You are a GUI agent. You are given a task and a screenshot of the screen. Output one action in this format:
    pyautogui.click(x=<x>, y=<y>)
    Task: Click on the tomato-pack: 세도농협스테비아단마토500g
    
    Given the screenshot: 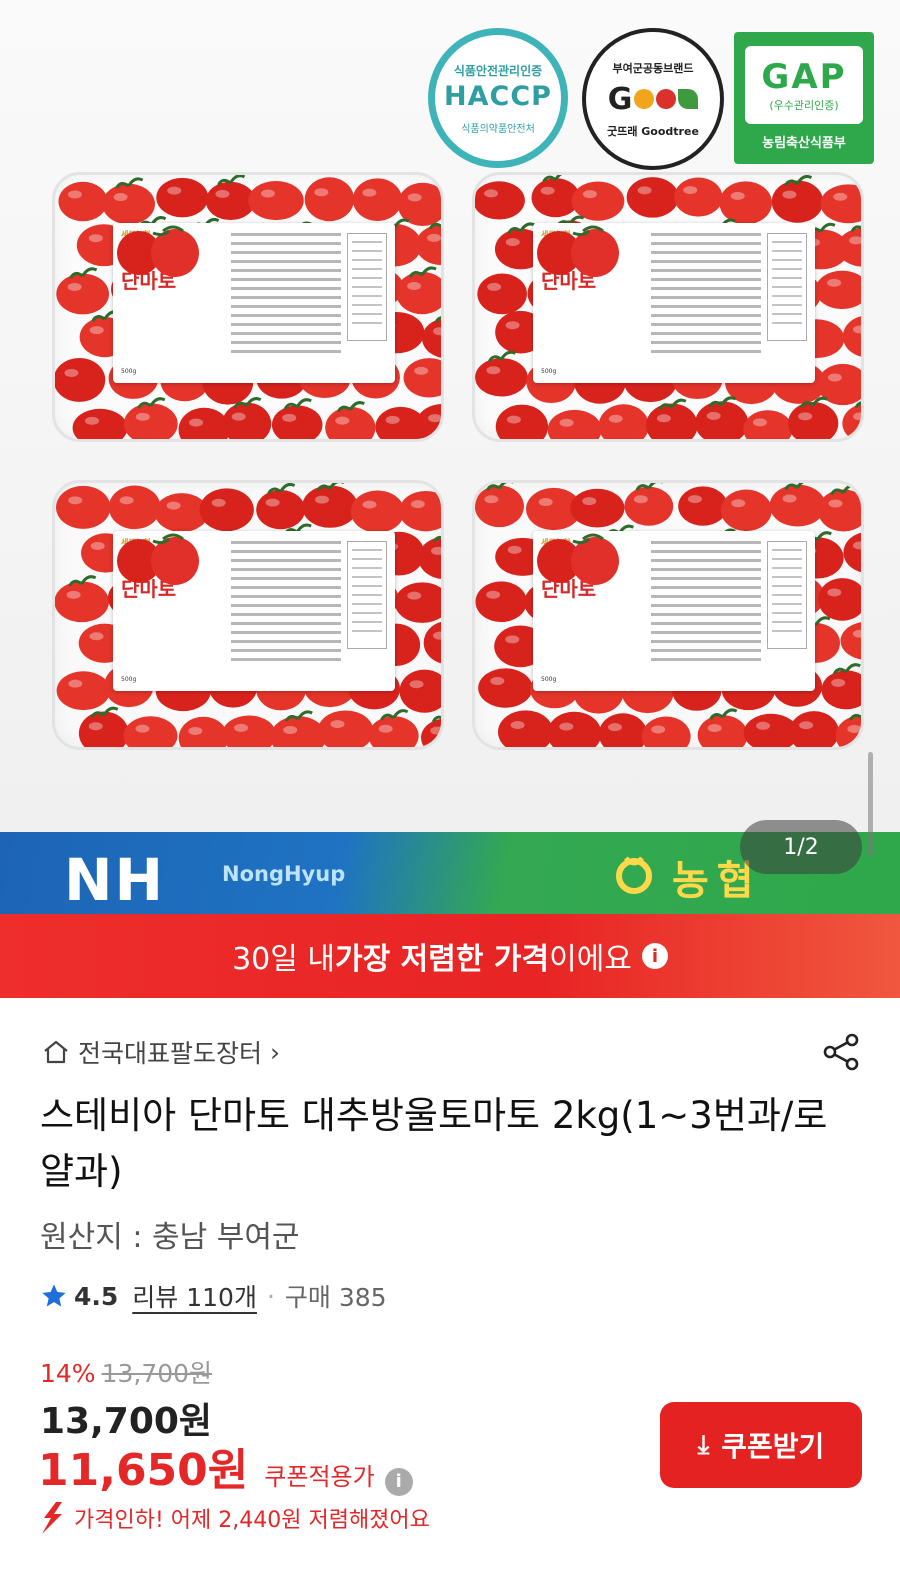 What is the action you would take?
    pyautogui.click(x=248, y=615)
    